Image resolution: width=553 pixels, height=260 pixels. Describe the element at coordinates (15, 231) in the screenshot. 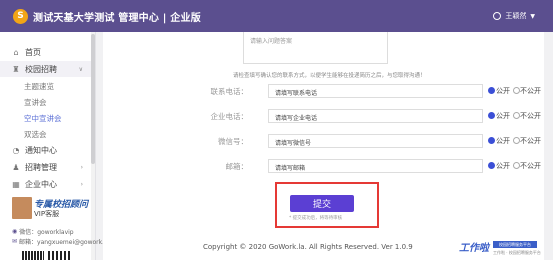

I see `wechat-icon: ◉` at that location.